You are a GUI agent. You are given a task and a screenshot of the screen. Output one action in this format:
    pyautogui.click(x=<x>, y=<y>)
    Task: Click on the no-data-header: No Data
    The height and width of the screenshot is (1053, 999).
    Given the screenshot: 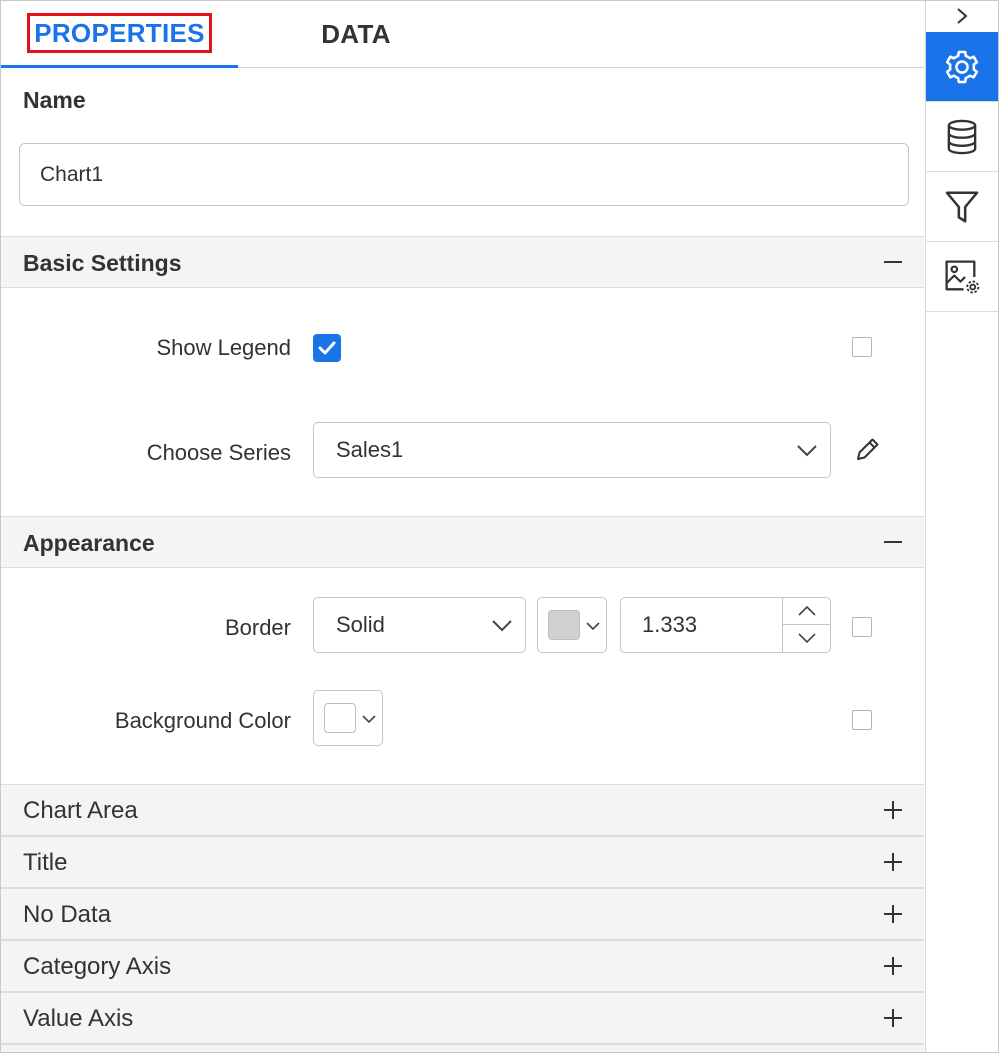 What is the action you would take?
    pyautogui.click(x=462, y=914)
    